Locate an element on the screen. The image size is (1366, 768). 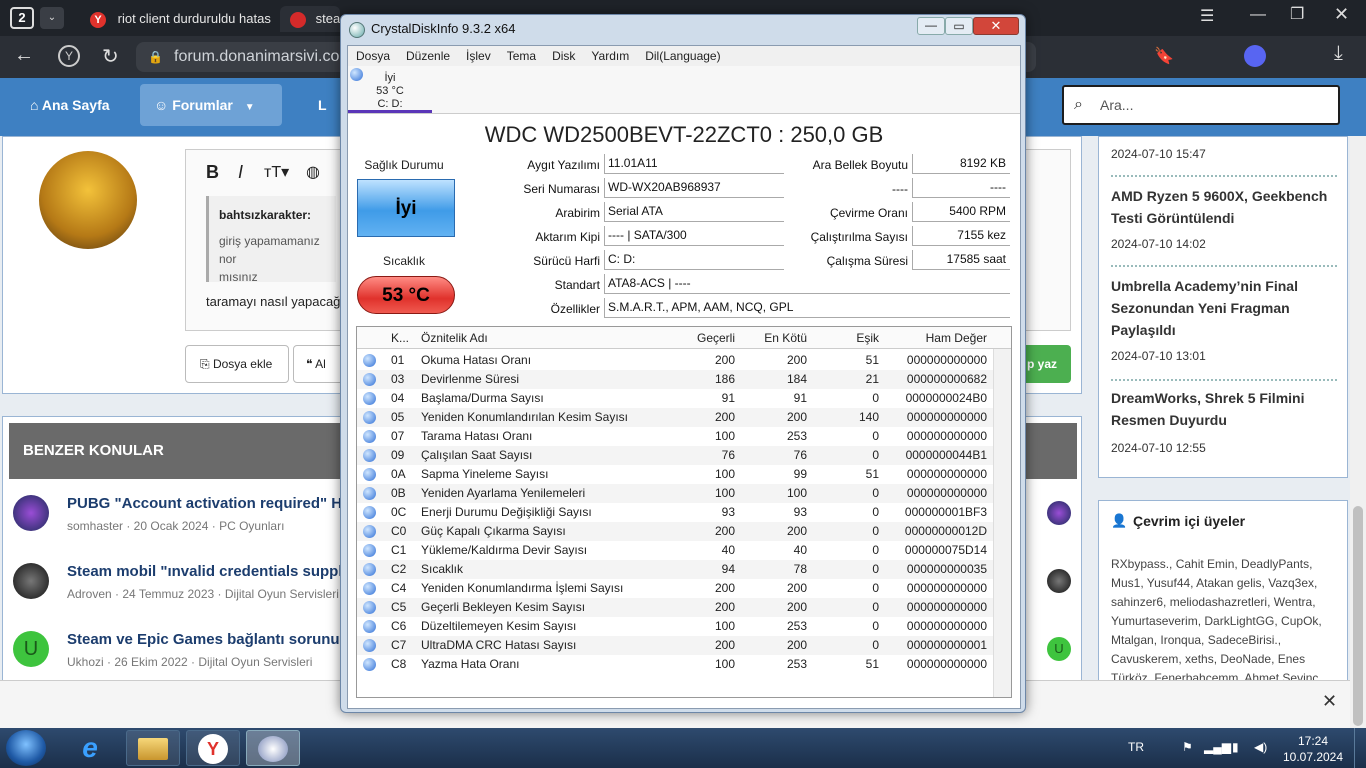
crystaldiskinfo-taskbar-icon is located at coordinates (273, 748).